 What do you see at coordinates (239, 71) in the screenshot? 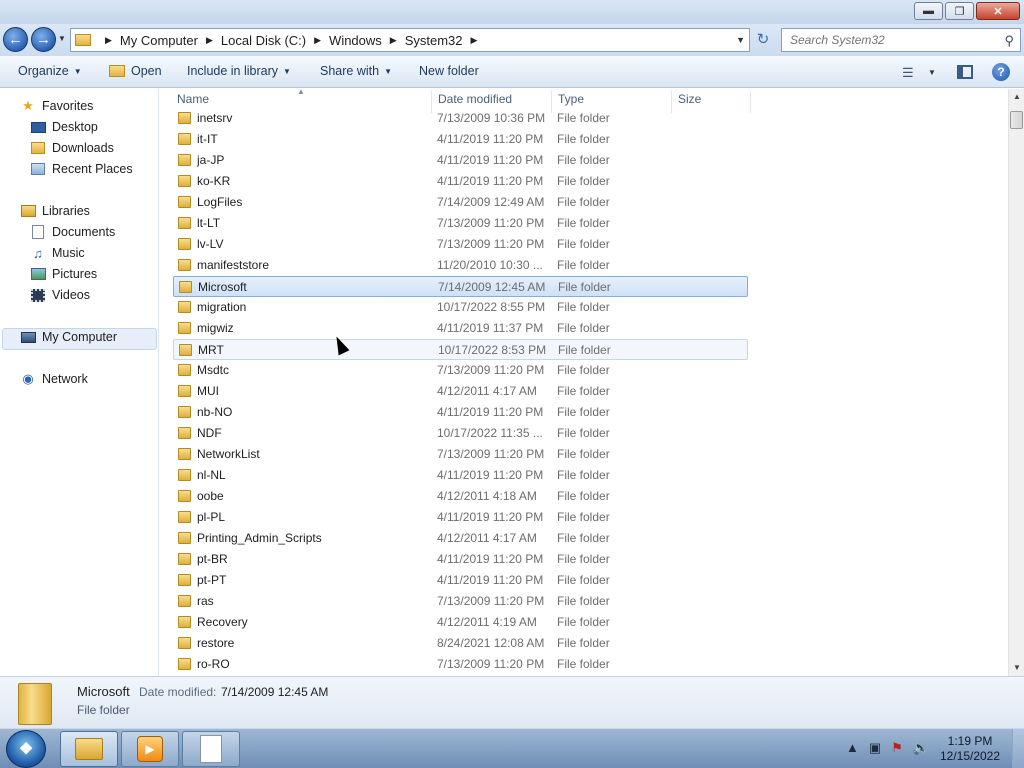
I see `include-in-library-button: Include in library ▼` at bounding box center [239, 71].